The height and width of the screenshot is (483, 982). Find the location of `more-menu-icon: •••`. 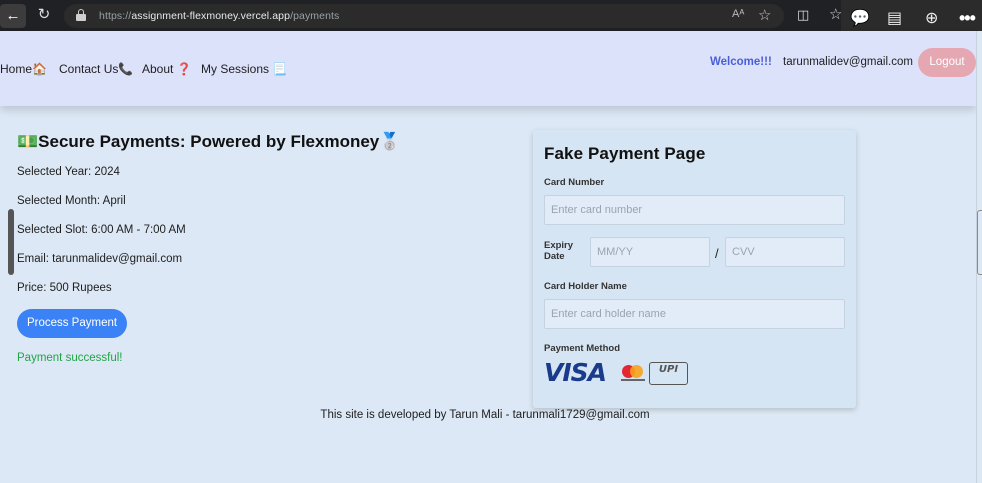

more-menu-icon: ••• is located at coordinates (967, 18).